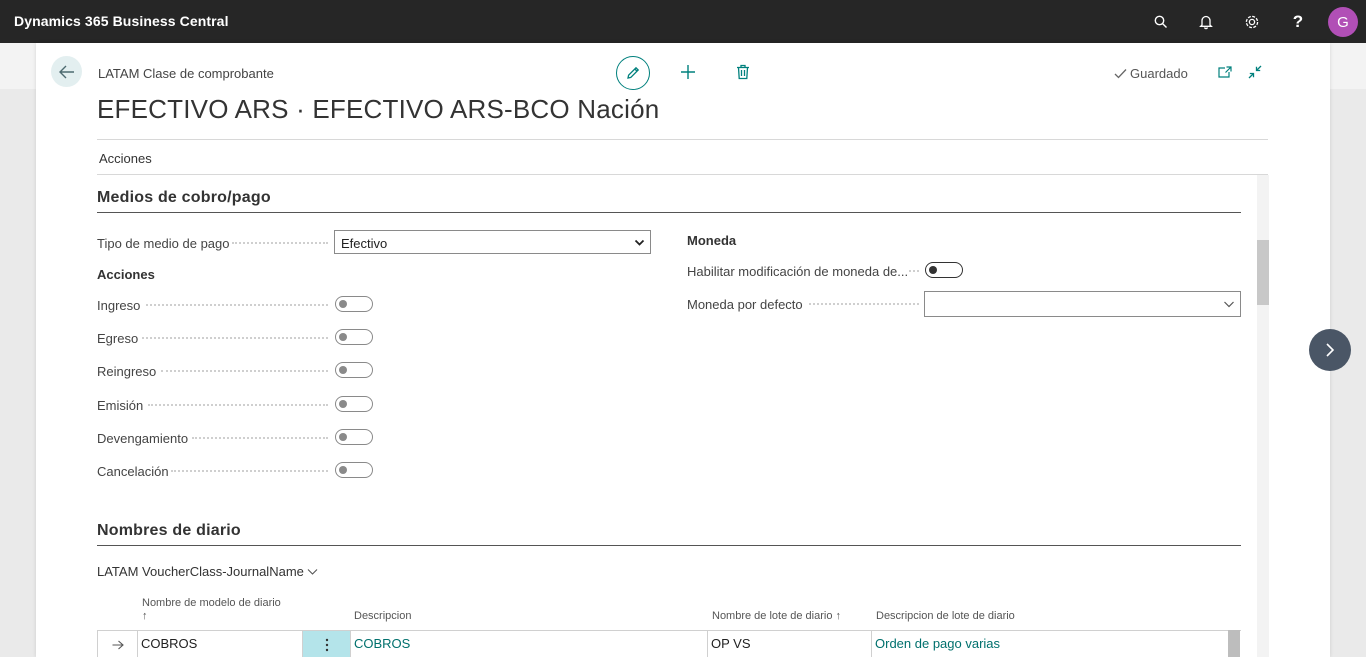 This screenshot has height=657, width=1366. What do you see at coordinates (1159, 73) in the screenshot?
I see `saved-status-text: Guardado` at bounding box center [1159, 73].